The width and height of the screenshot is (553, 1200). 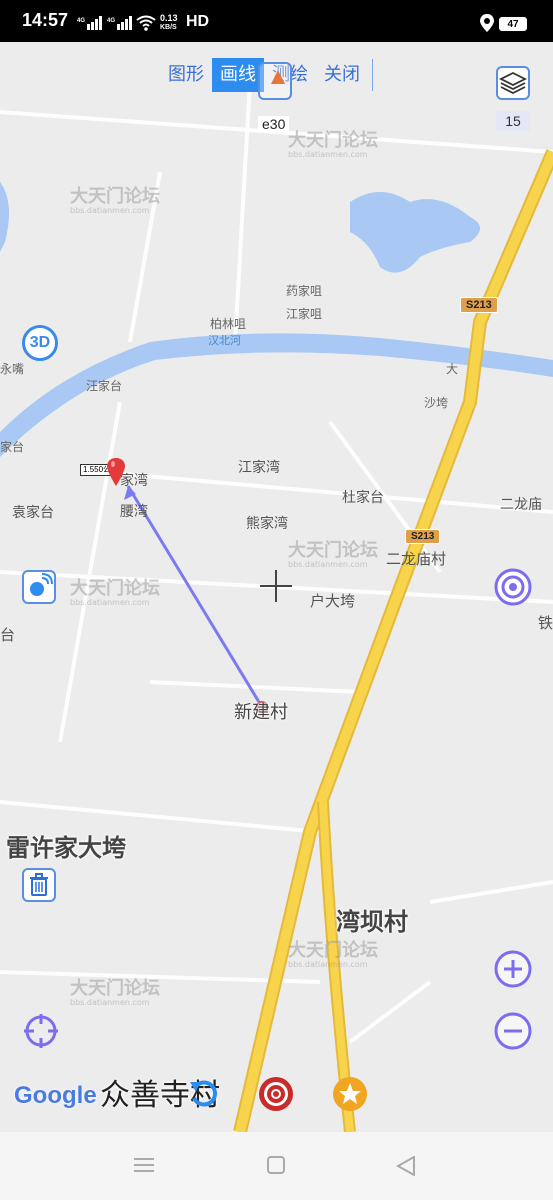 I want to click on place-label: 二龙庙, so click(x=521, y=505).